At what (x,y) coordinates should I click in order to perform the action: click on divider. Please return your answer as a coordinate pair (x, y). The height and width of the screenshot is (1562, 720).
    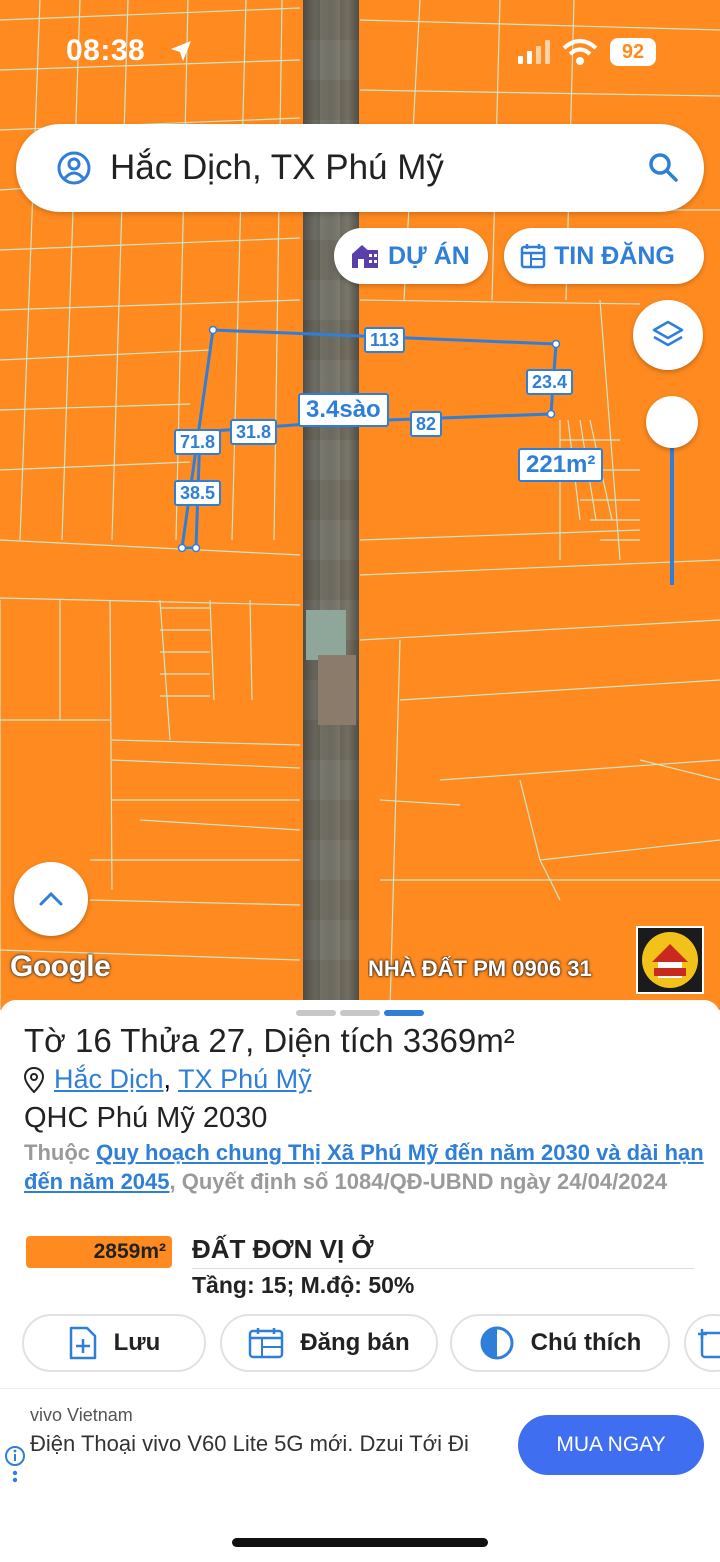
    Looking at the image, I should click on (443, 1268).